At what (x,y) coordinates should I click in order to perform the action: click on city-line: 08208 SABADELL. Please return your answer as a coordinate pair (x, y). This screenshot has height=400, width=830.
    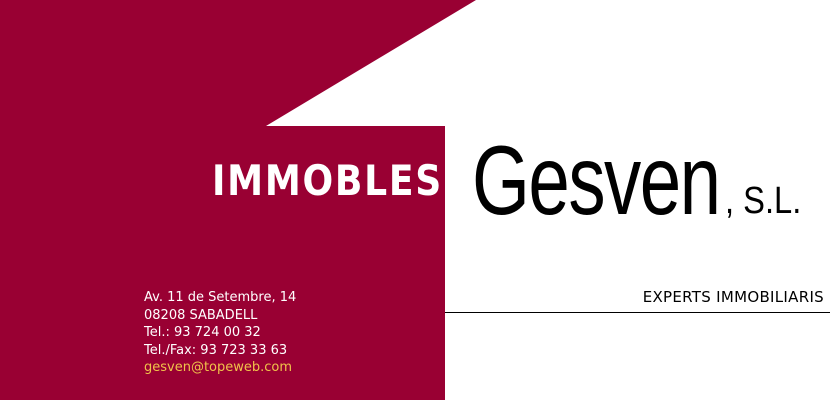
    Looking at the image, I should click on (201, 315).